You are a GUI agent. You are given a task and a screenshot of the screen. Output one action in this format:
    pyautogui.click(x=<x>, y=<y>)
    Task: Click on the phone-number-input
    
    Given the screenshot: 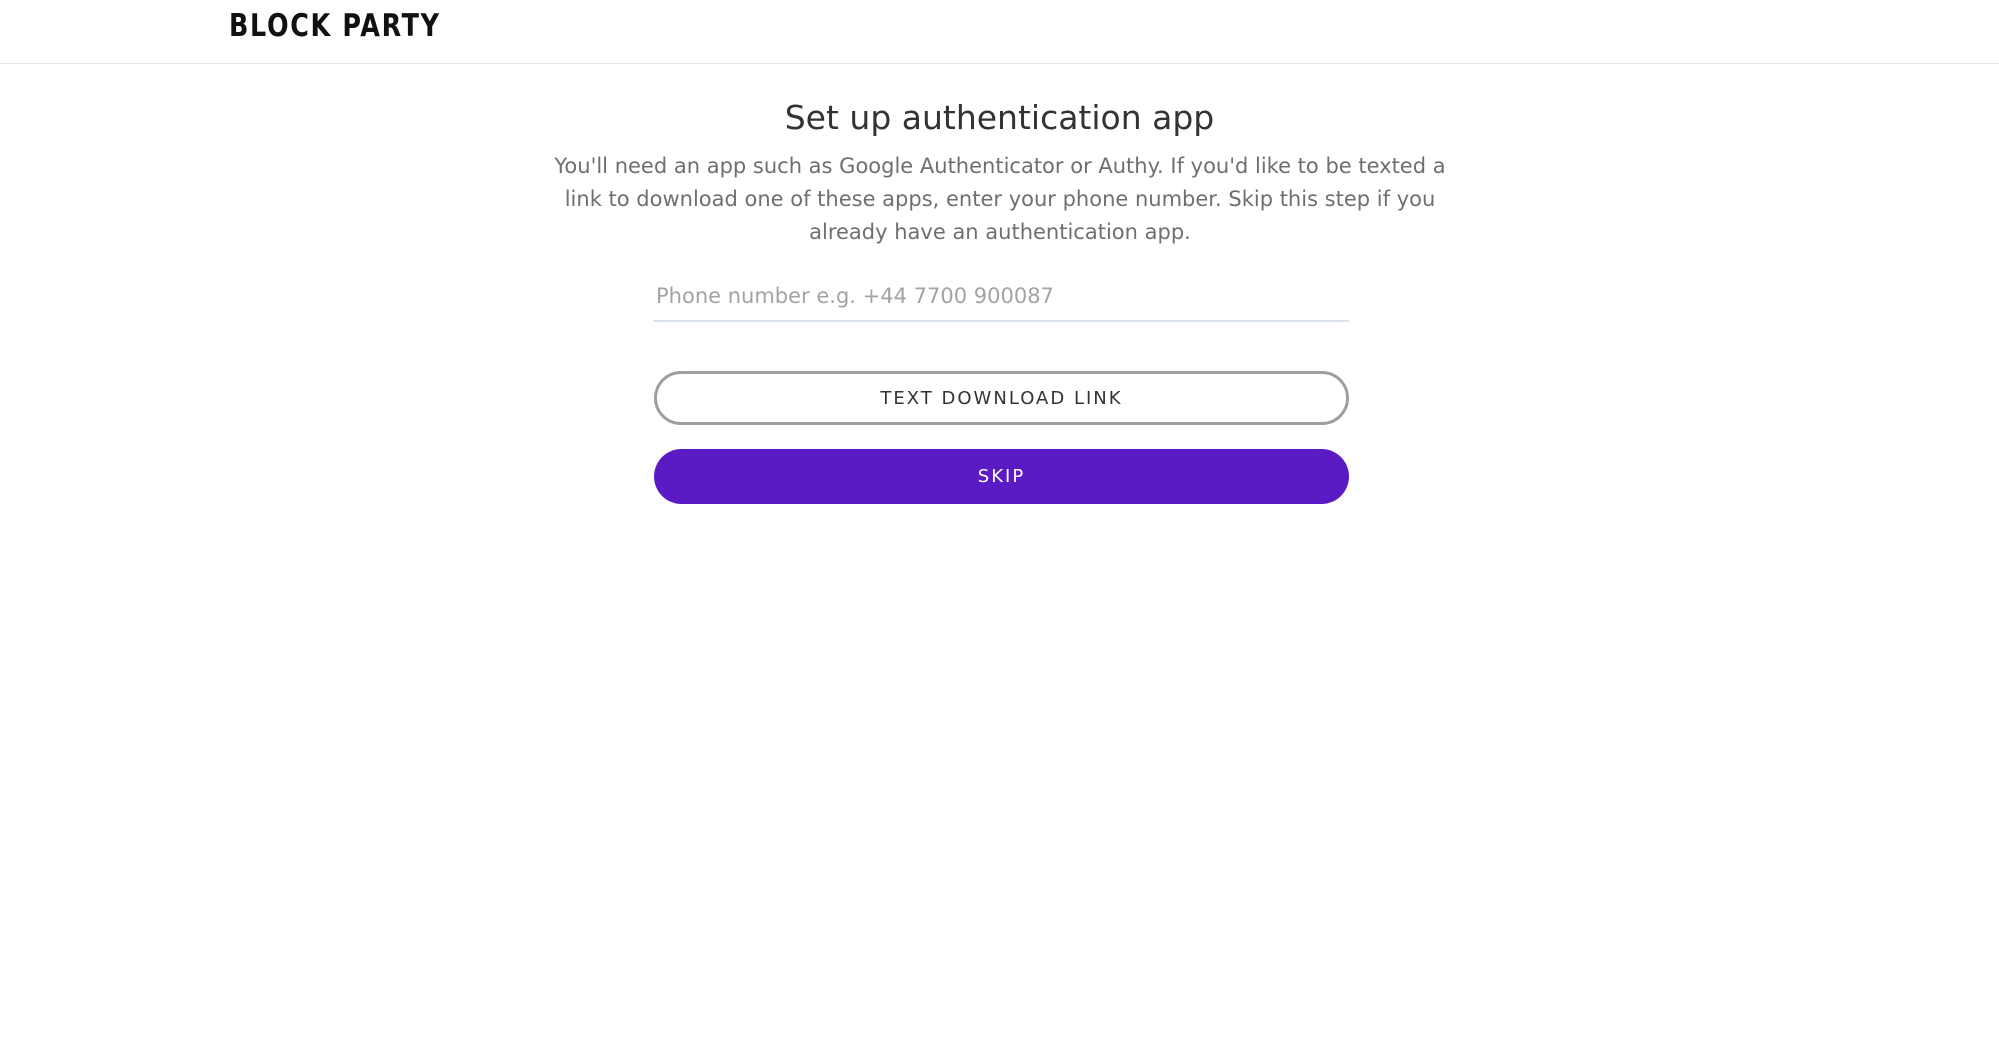 What is the action you would take?
    pyautogui.click(x=1001, y=296)
    